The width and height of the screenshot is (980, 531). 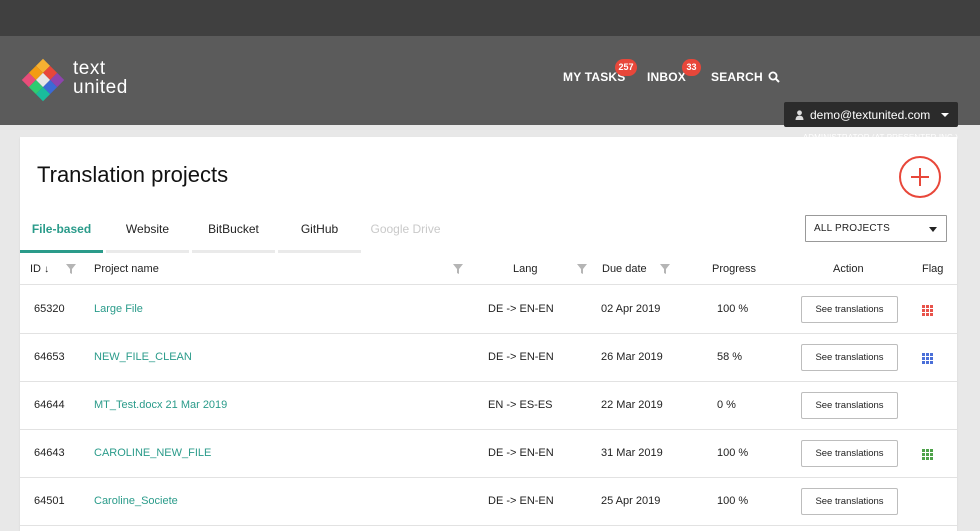 I want to click on nav-search: SEARCH, so click(x=745, y=77).